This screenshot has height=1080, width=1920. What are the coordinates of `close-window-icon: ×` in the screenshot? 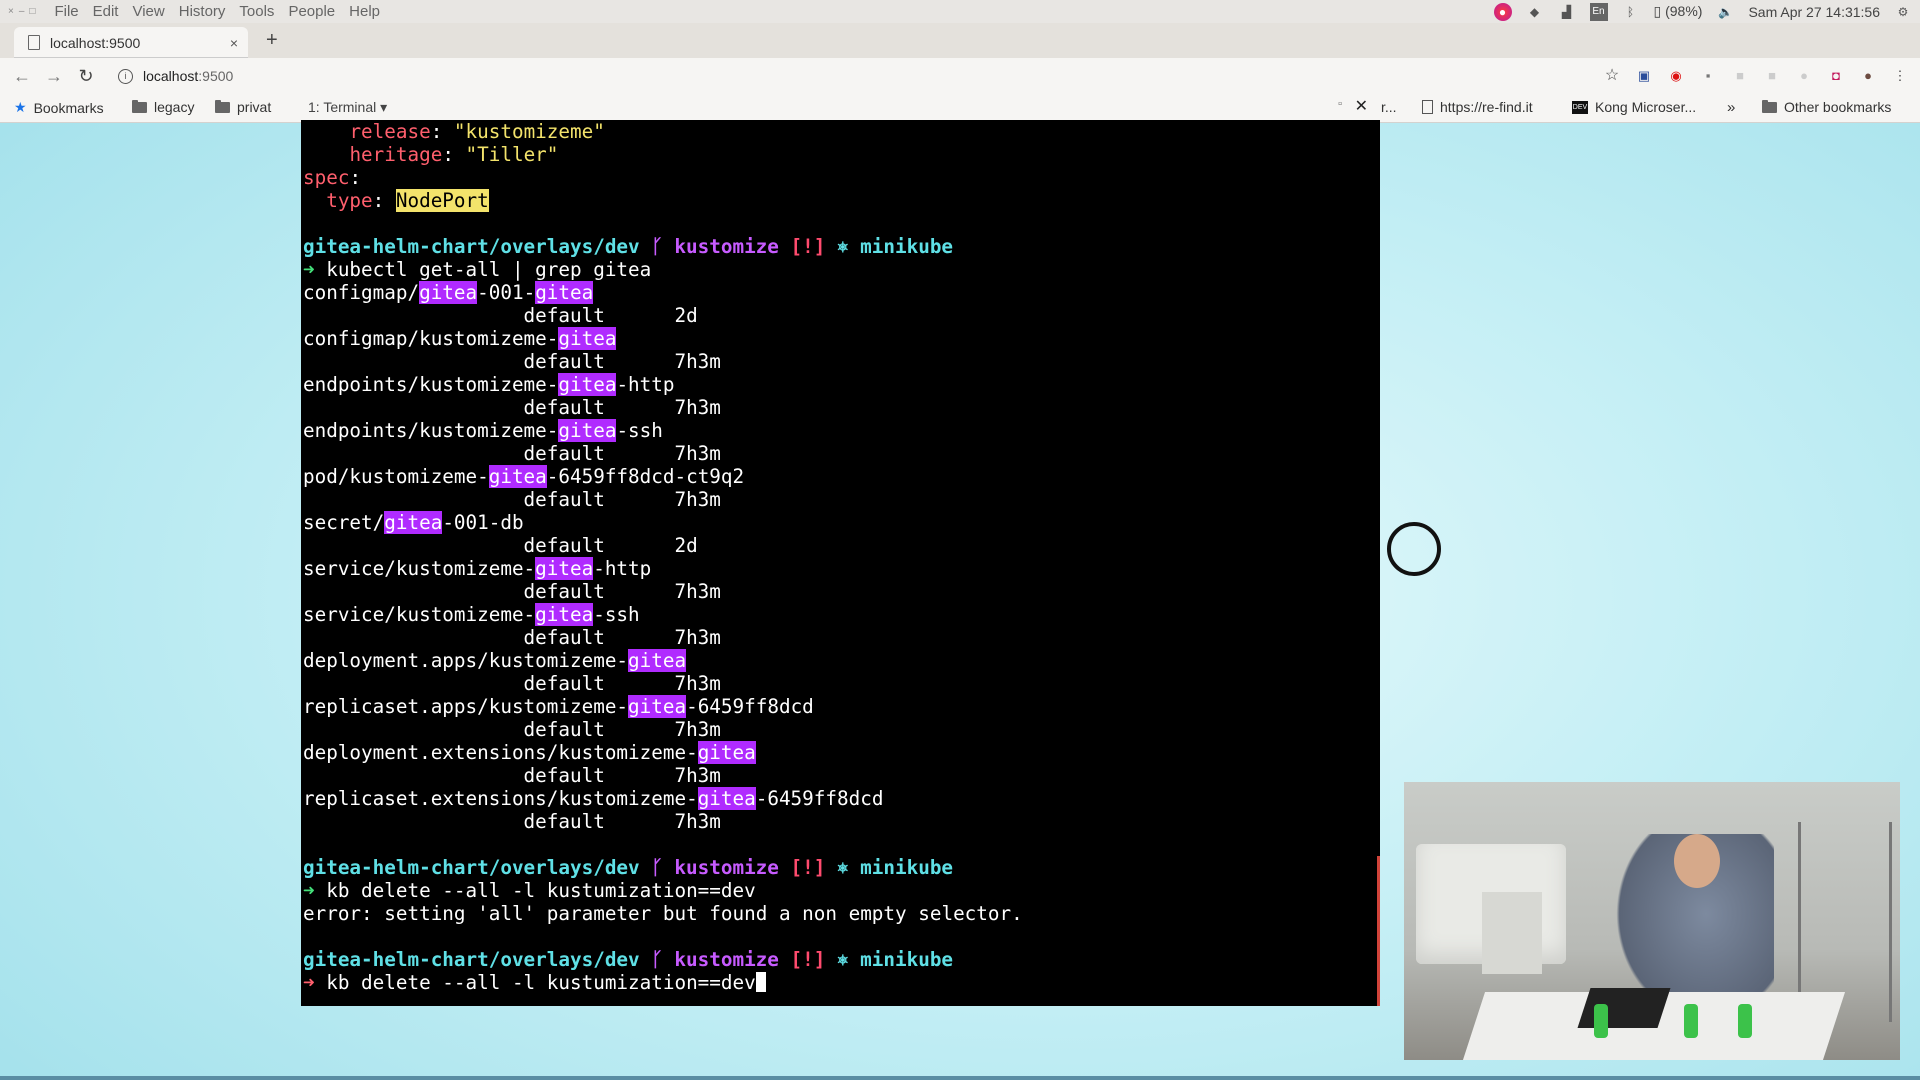 It's located at (11, 11).